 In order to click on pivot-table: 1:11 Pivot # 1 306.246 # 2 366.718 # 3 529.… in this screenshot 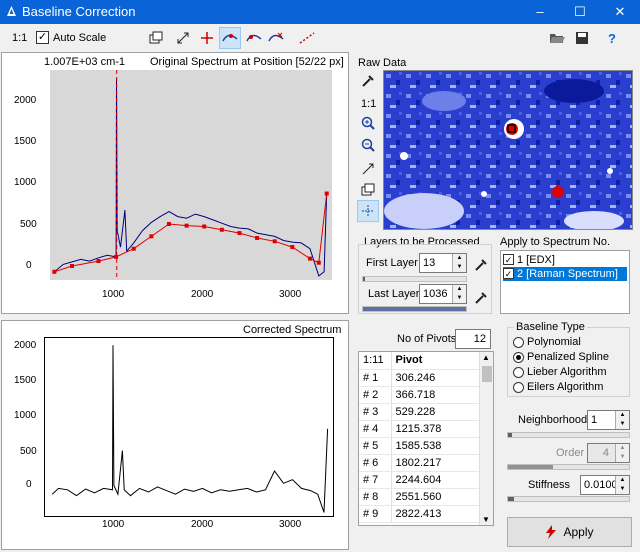, I will do `click(426, 438)`.